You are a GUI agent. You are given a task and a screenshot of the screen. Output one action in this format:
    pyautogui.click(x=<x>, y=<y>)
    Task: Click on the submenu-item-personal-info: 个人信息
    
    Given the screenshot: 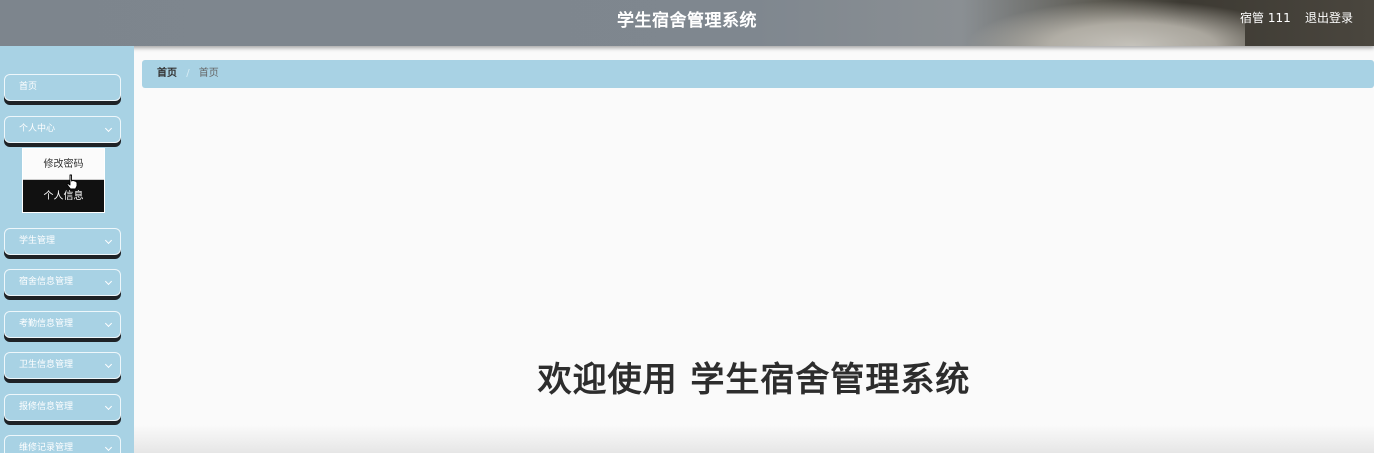 What is the action you would take?
    pyautogui.click(x=63, y=196)
    